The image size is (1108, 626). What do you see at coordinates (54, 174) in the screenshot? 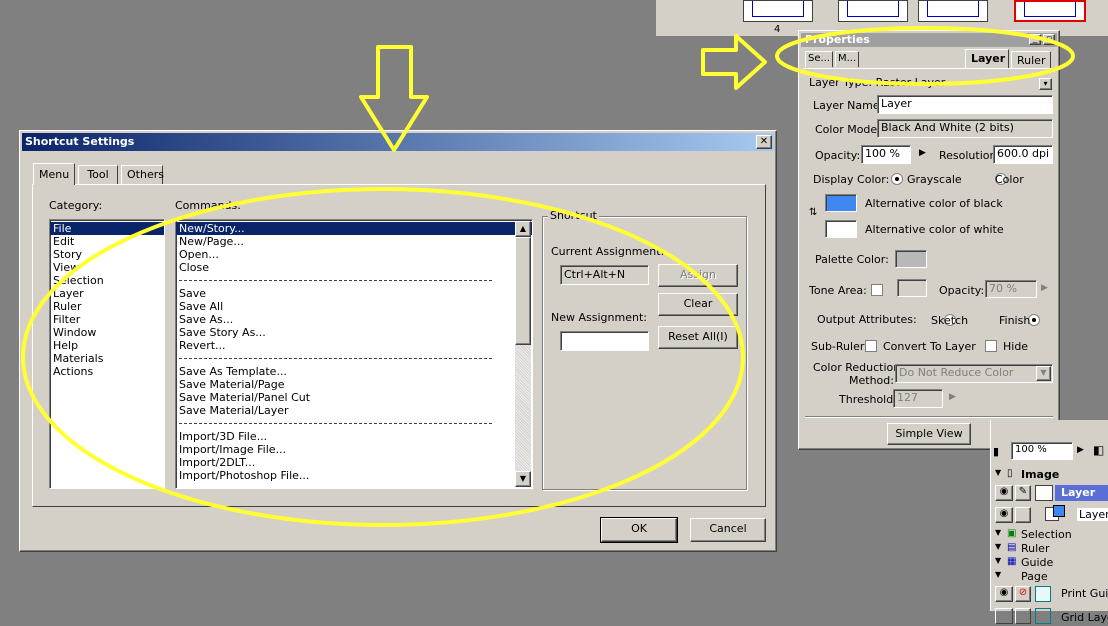
I see `tab-menu: Menu` at bounding box center [54, 174].